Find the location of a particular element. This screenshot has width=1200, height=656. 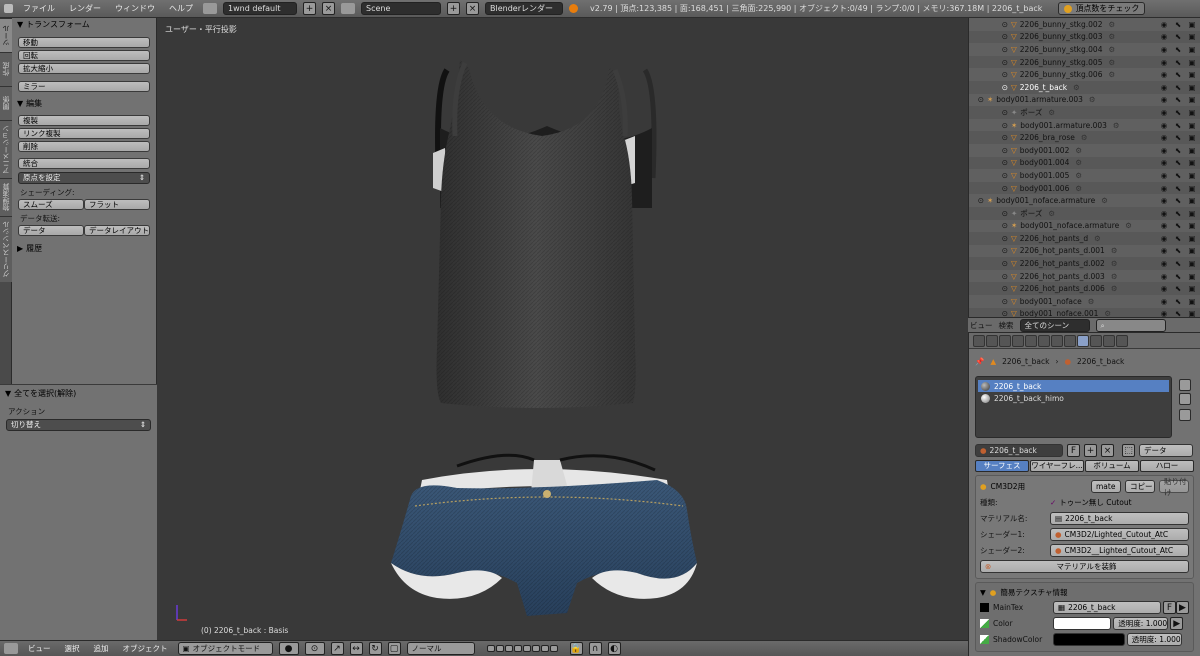

shade-smooth-button: スムーズ is located at coordinates (51, 204).